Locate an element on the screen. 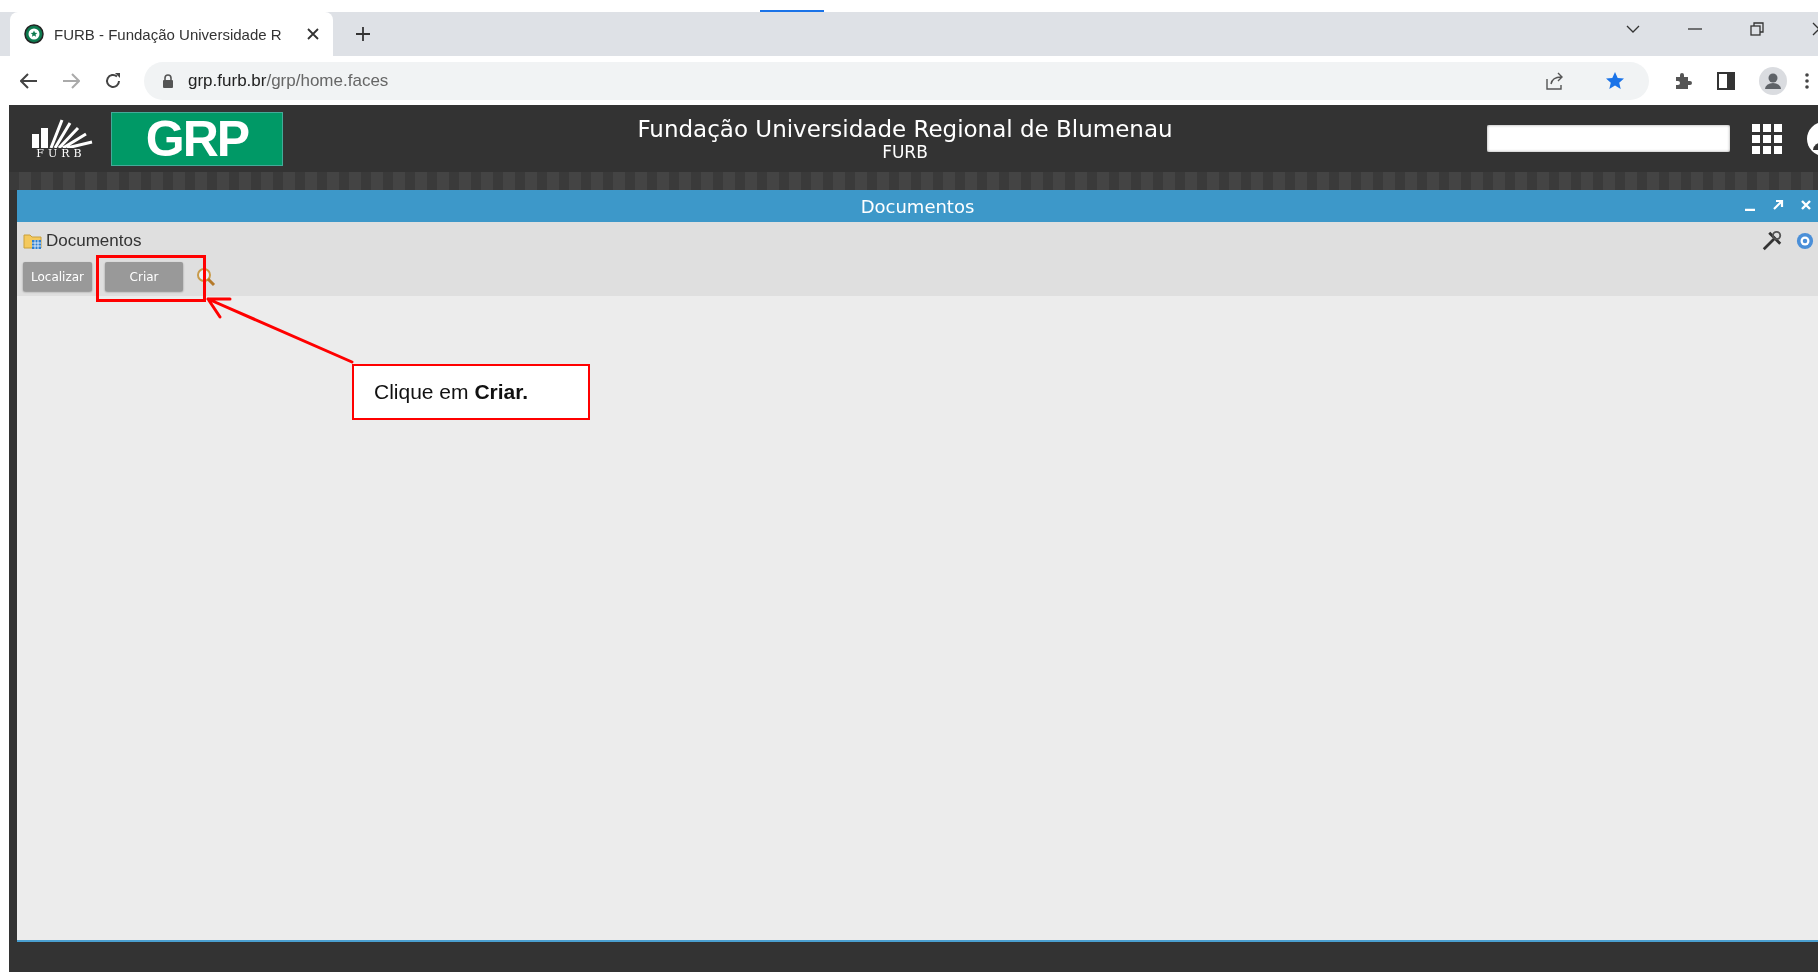 The image size is (1818, 972). favicon-icon is located at coordinates (34, 34).